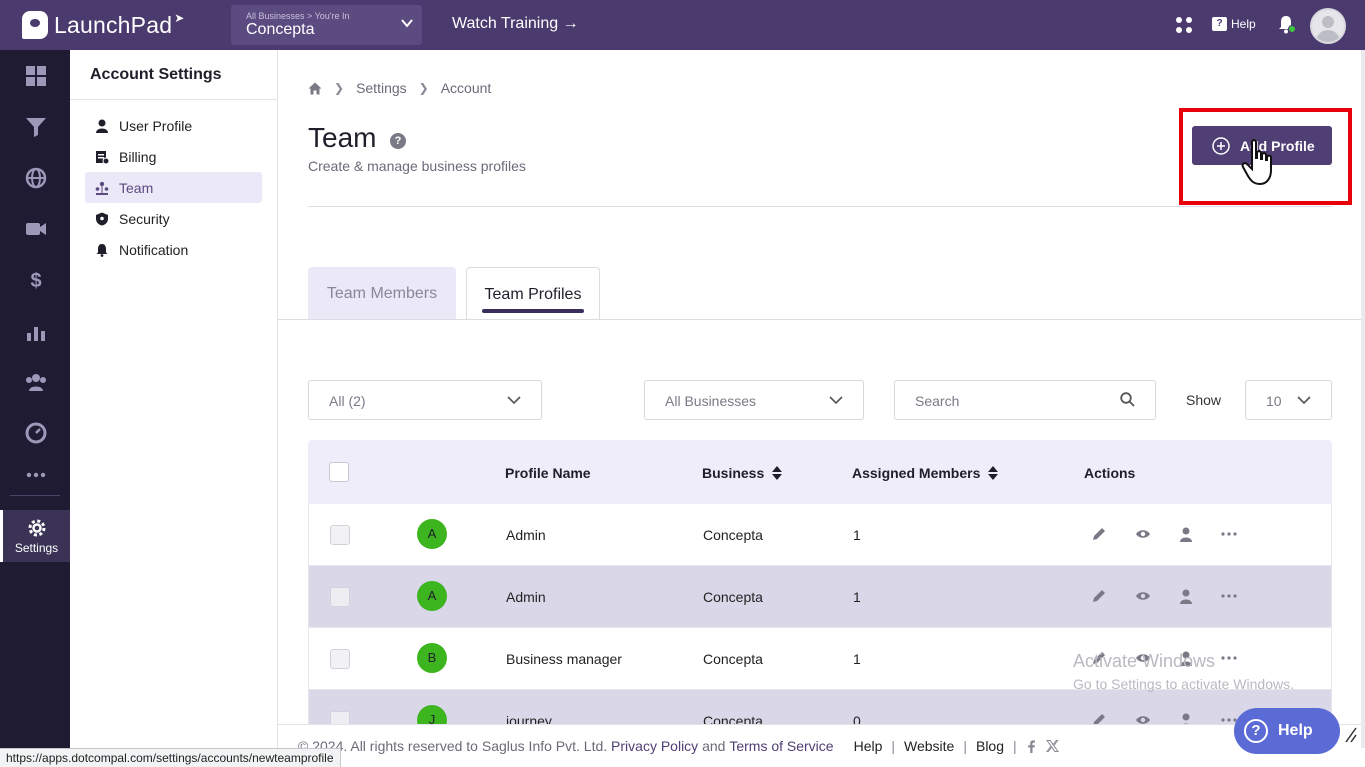  Describe the element at coordinates (382, 293) in the screenshot. I see `tab-team-members: Team Members` at that location.